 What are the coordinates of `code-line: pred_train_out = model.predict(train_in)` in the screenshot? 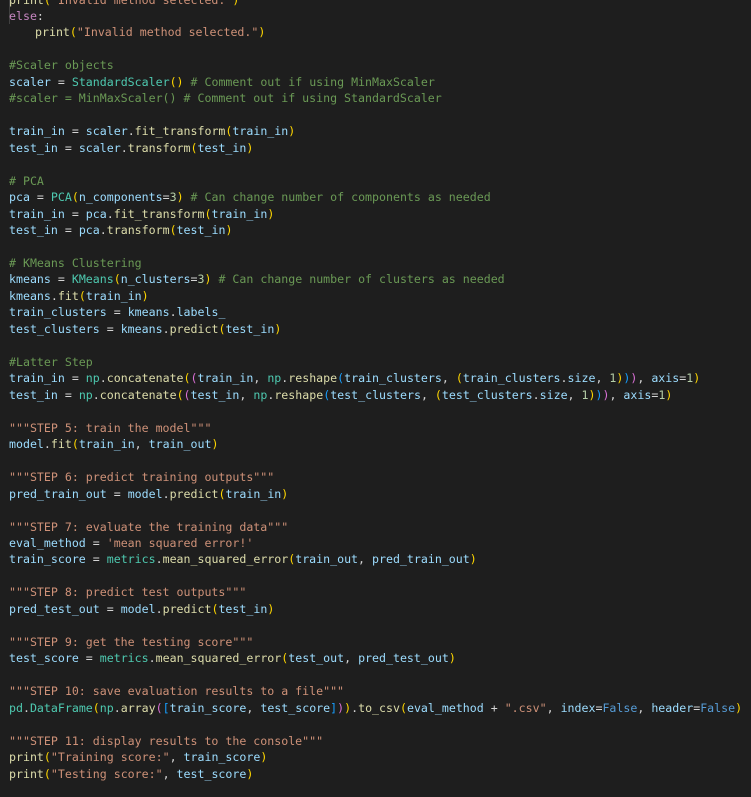 It's located at (375, 494).